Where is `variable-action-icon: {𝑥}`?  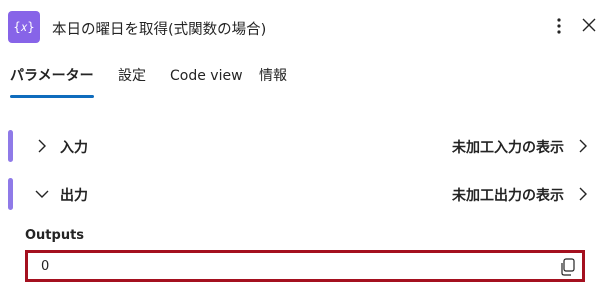 variable-action-icon: {𝑥} is located at coordinates (24, 27).